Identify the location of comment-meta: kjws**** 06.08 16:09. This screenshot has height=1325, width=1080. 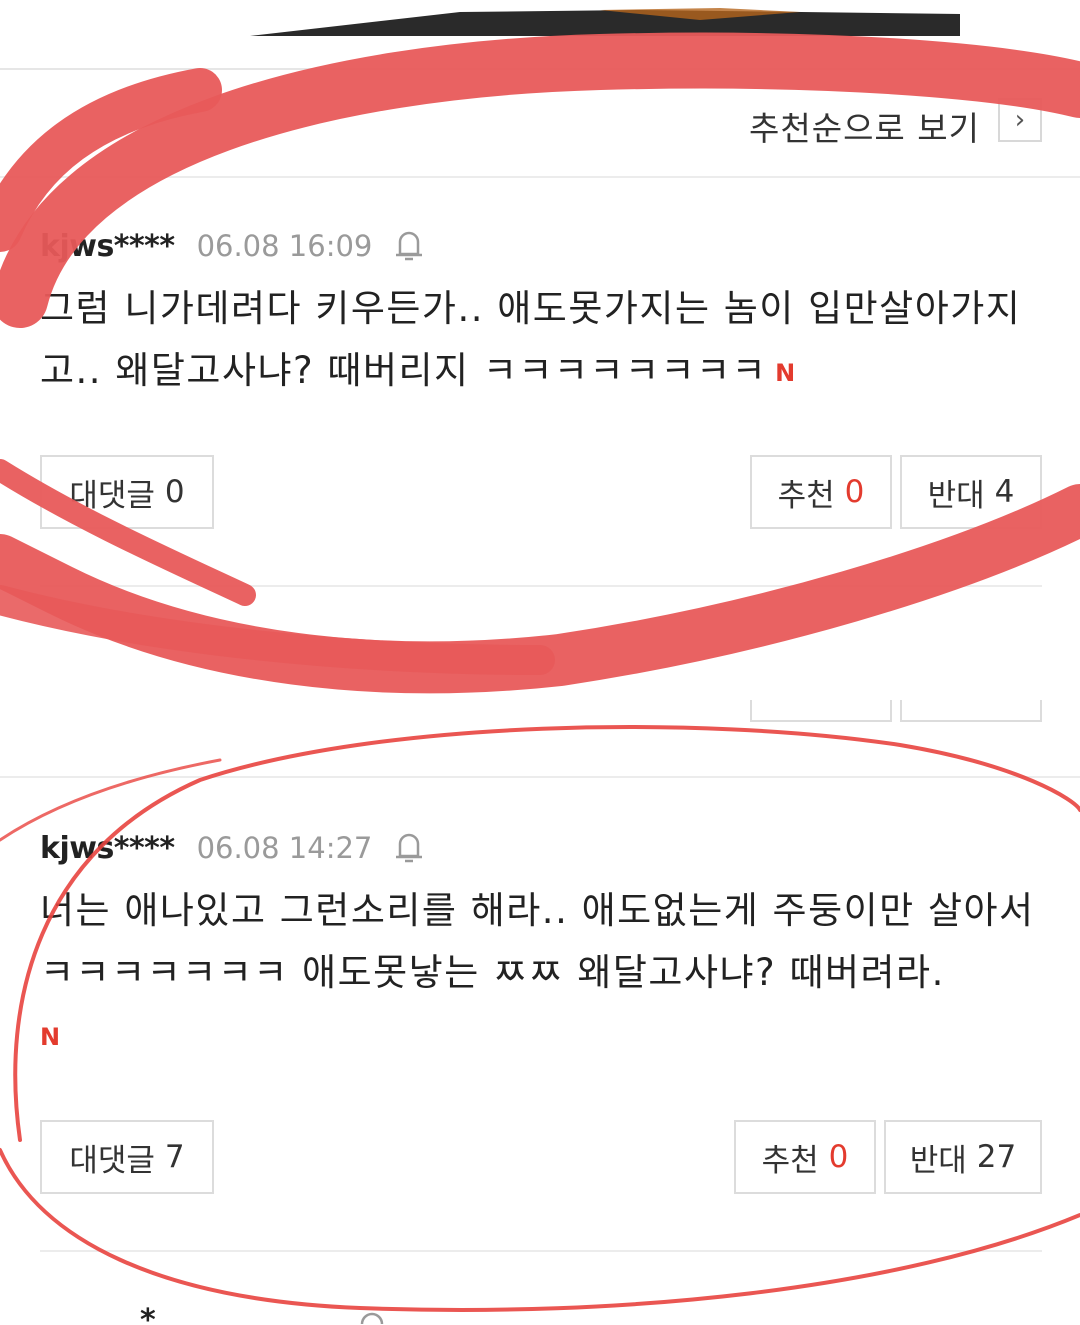
(232, 246).